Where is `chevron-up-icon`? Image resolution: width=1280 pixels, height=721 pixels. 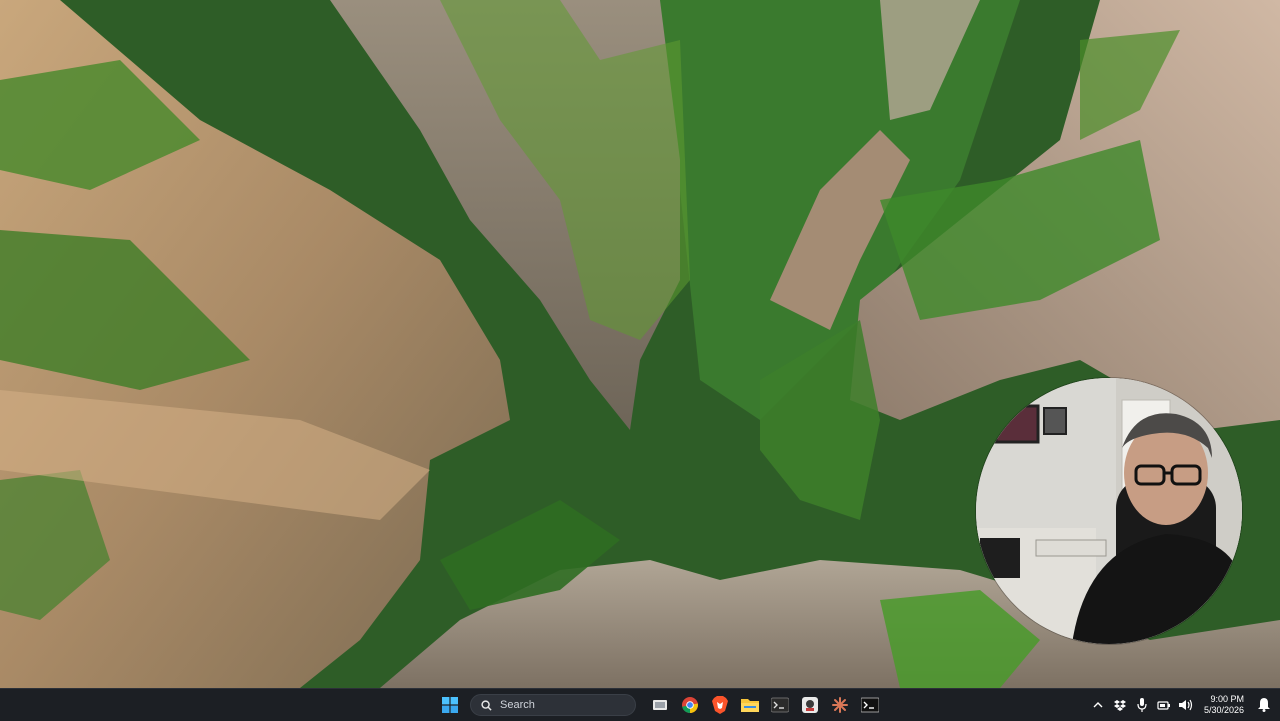
chevron-up-icon is located at coordinates (1098, 705).